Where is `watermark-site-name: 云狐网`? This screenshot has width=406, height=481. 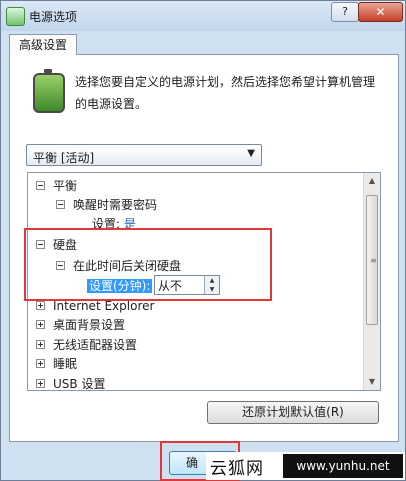 watermark-site-name: 云狐网 is located at coordinates (237, 469).